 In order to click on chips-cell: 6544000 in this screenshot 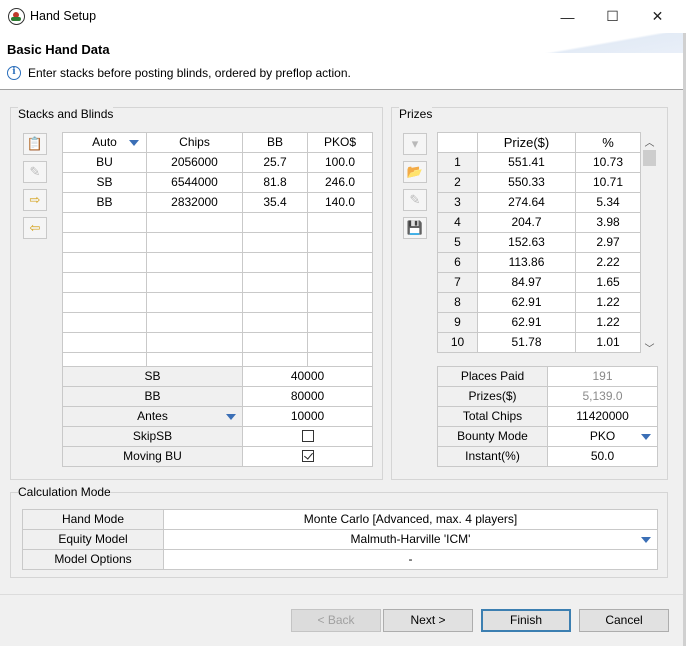, I will do `click(195, 183)`.